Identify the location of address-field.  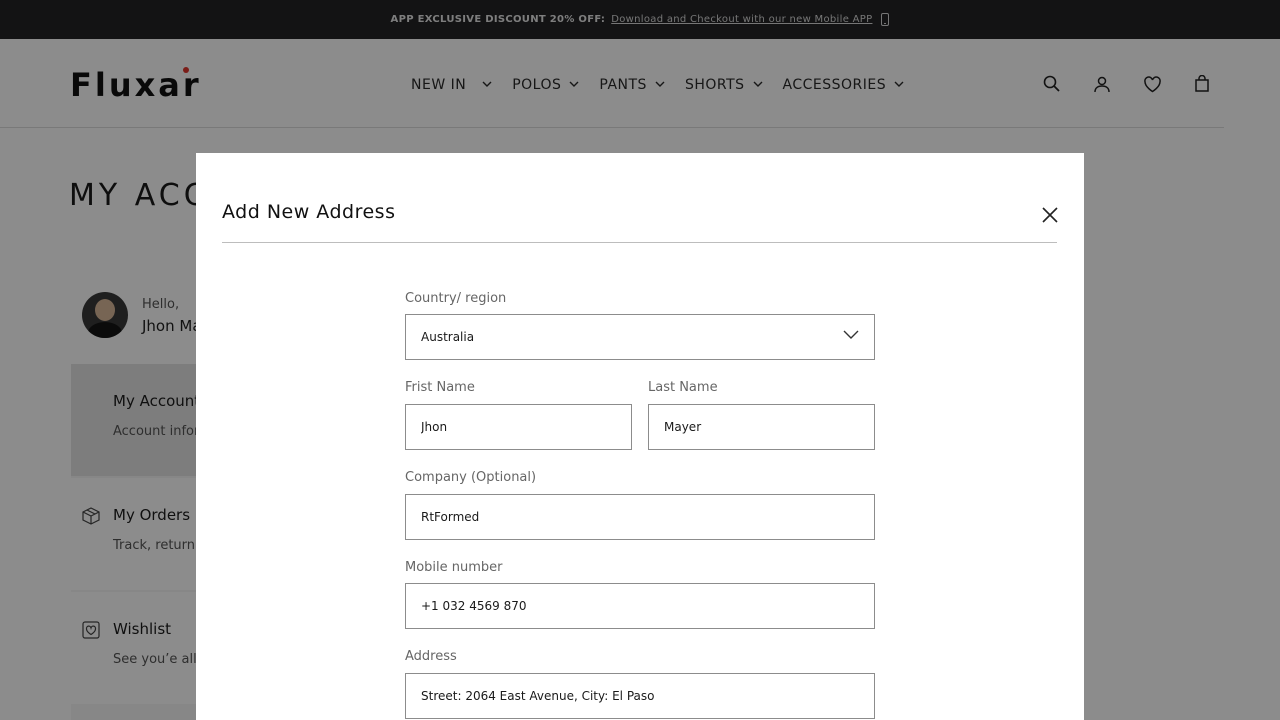
(640, 696).